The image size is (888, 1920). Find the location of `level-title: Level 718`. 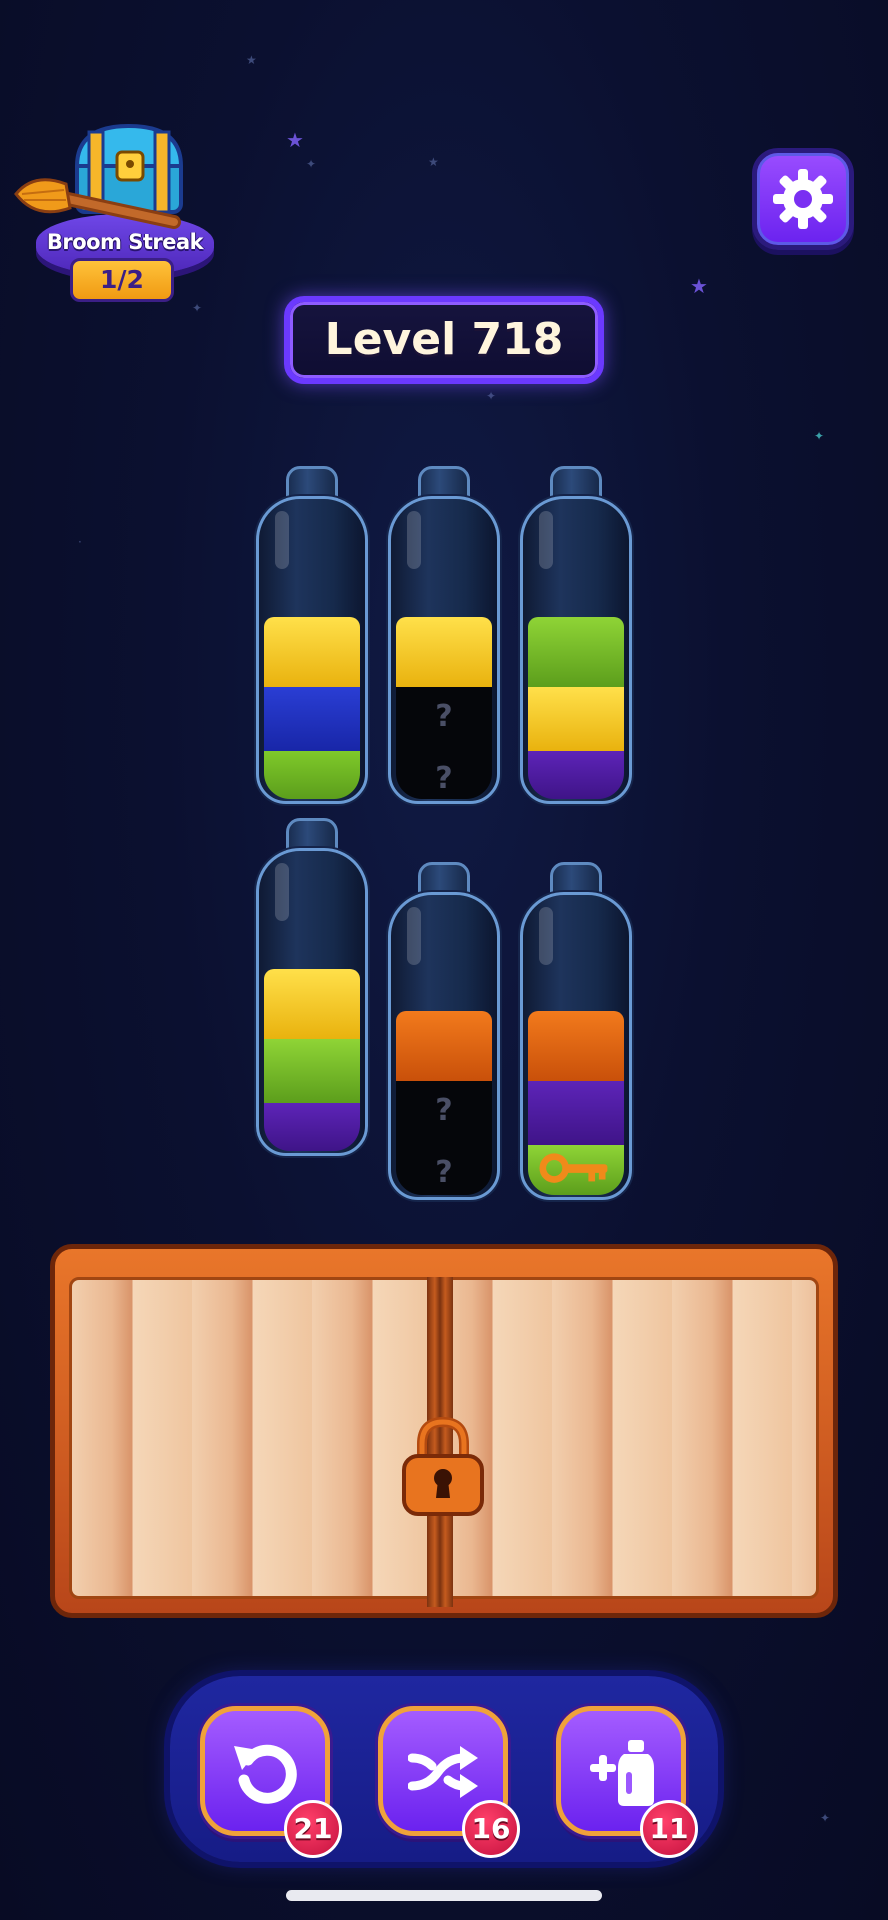

level-title: Level 718 is located at coordinates (444, 340).